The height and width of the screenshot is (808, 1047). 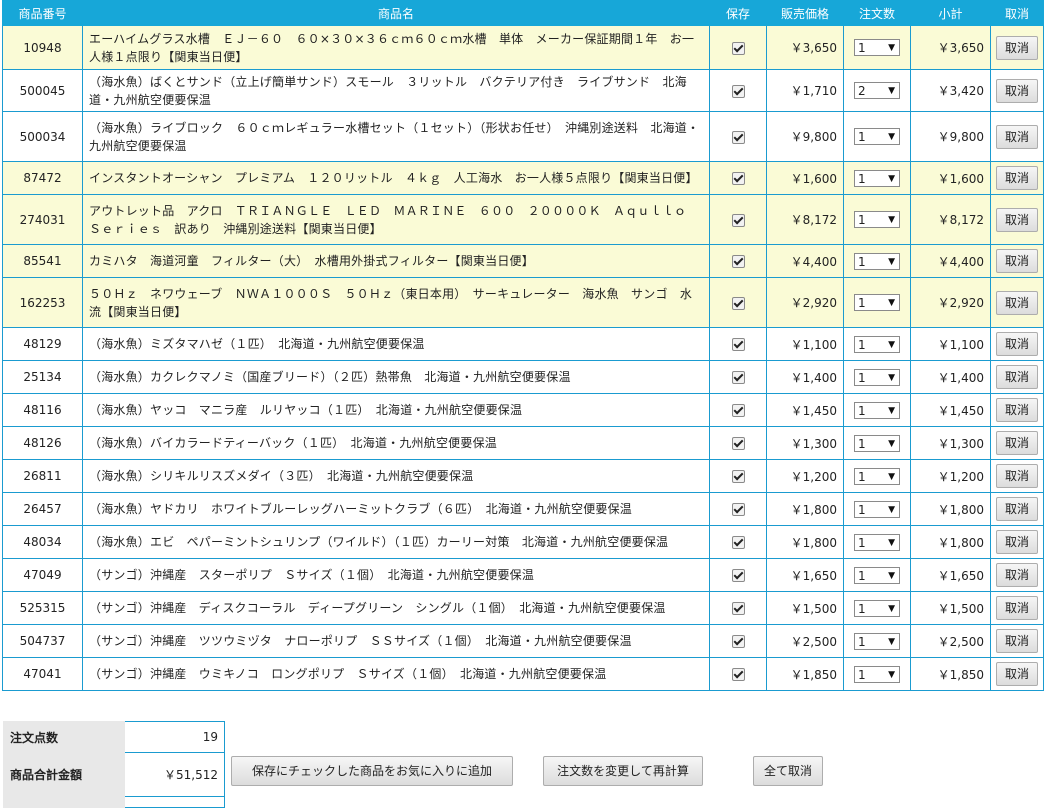 What do you see at coordinates (396, 344) in the screenshot?
I see `product-name: （海水魚）ミズタマハゼ（１匹） 北海道・九州航空便要保温` at bounding box center [396, 344].